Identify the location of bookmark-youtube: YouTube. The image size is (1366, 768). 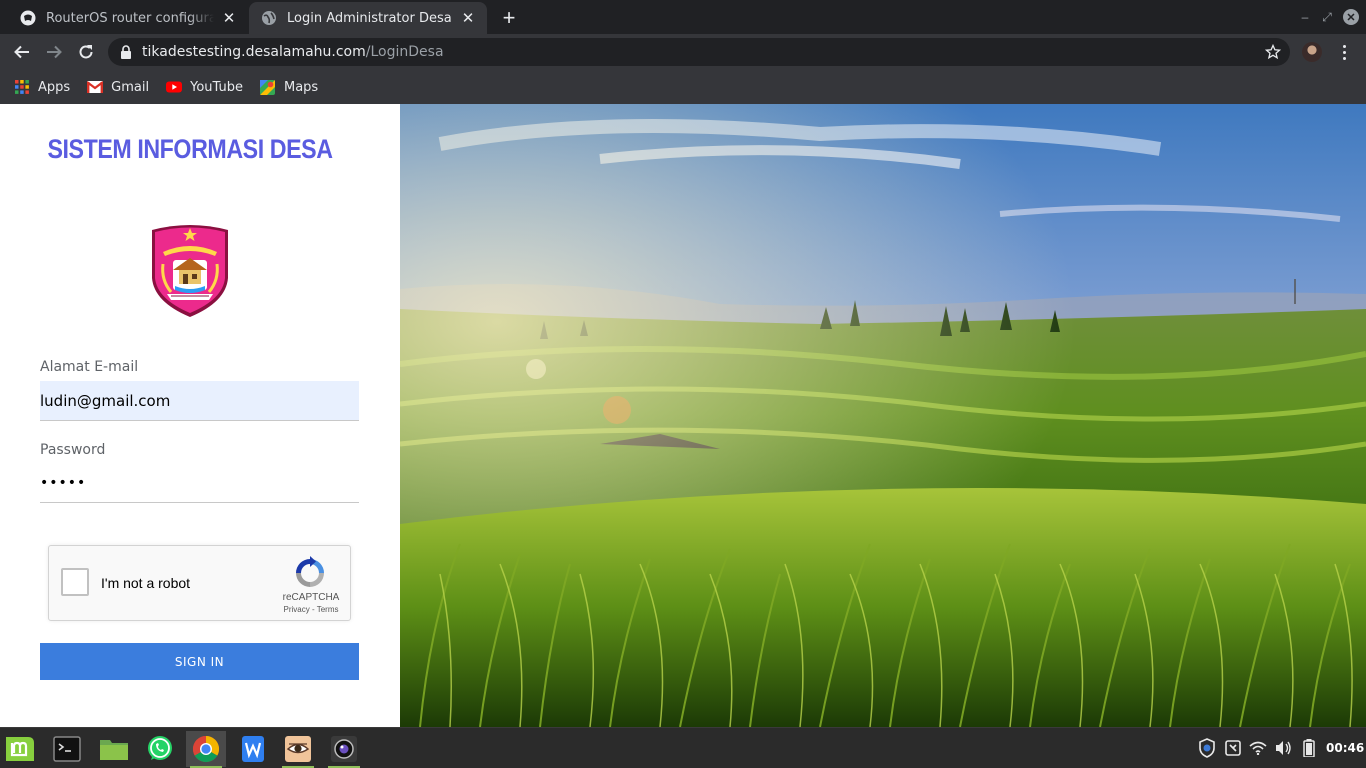
(204, 87).